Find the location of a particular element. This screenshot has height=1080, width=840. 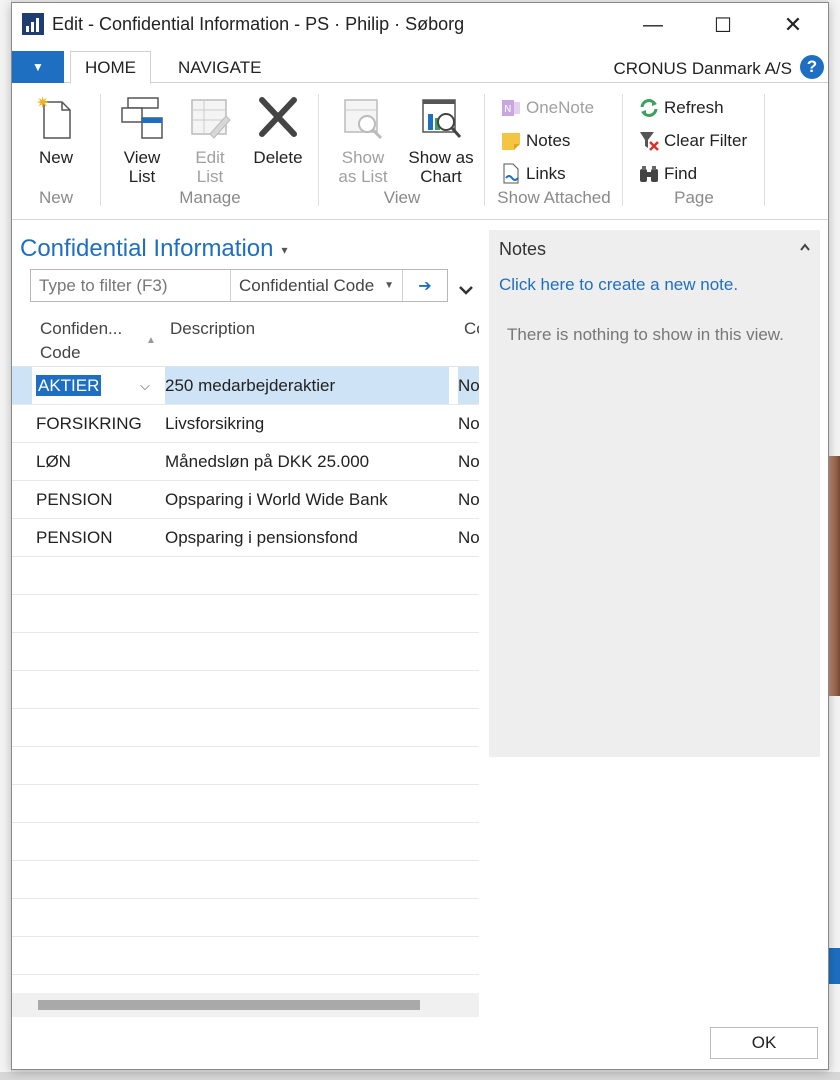

view-list-label: View List is located at coordinates (142, 167).